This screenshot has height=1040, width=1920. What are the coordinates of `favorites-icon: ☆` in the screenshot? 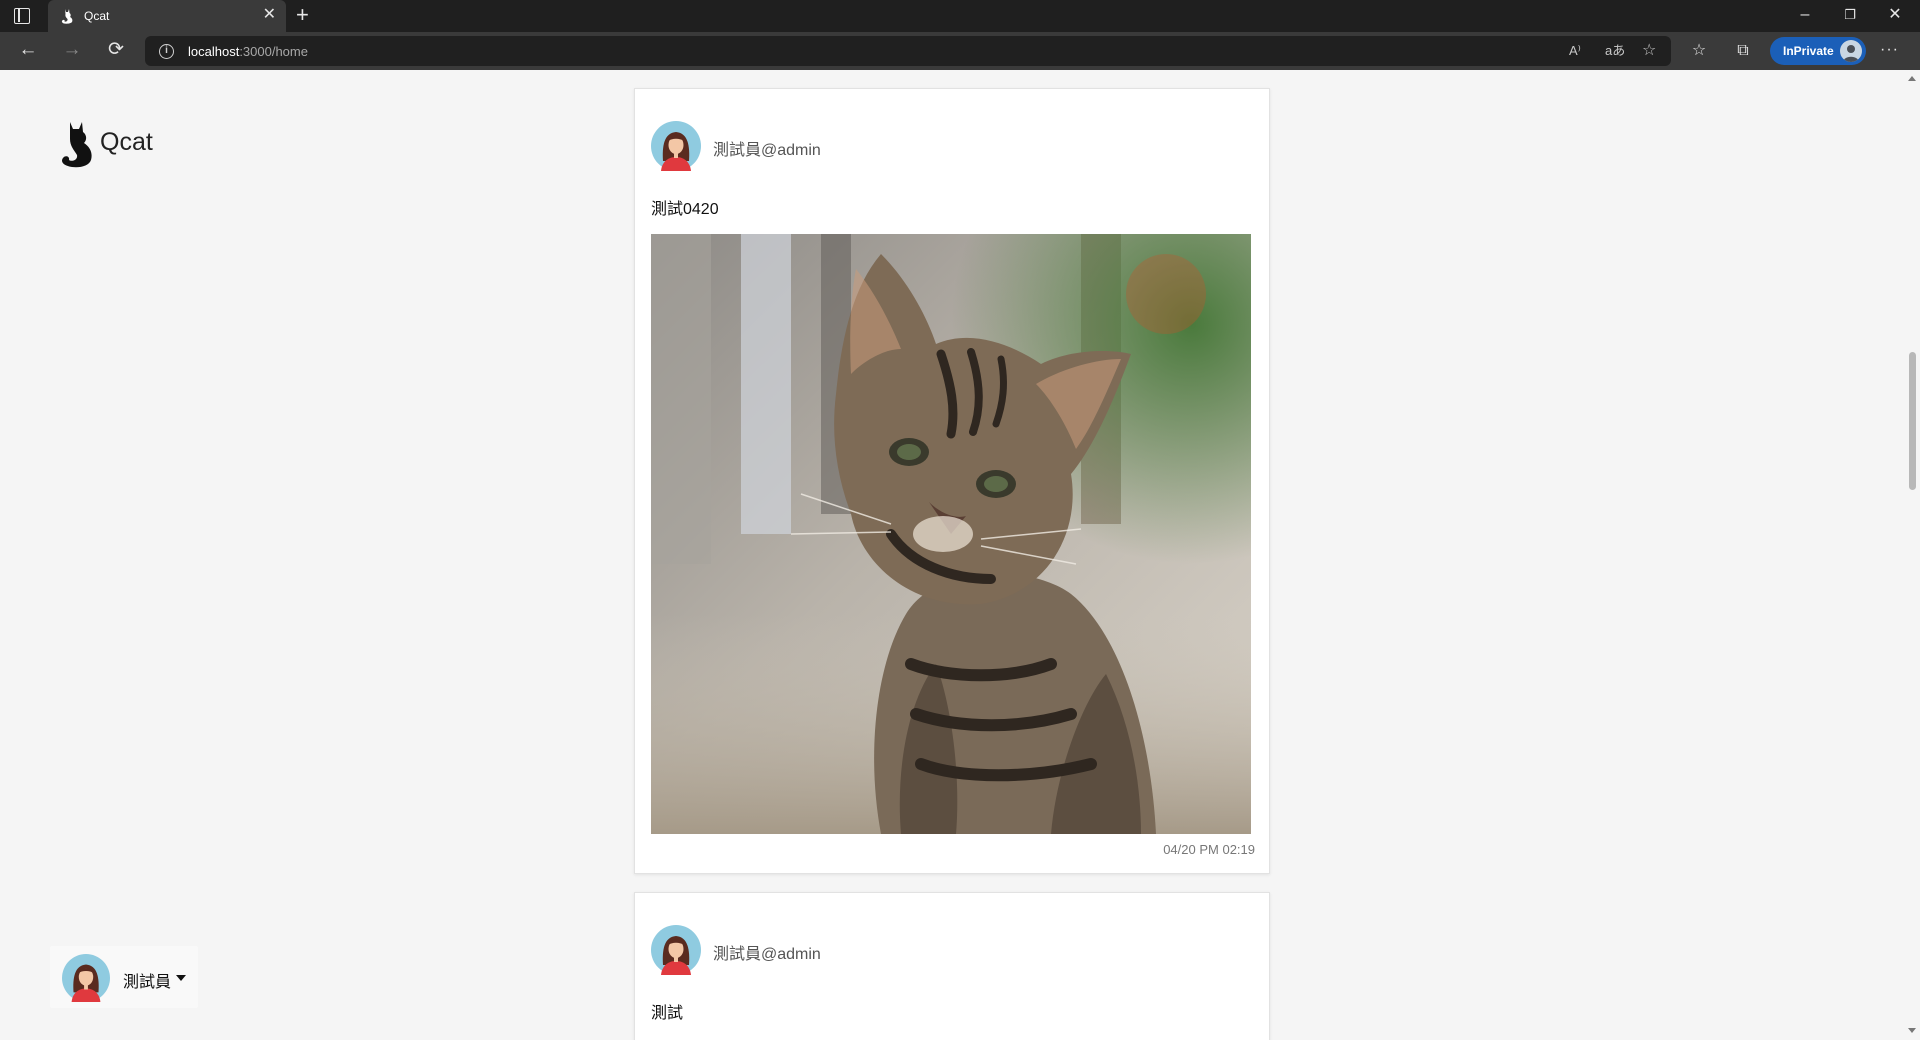 It's located at (1699, 51).